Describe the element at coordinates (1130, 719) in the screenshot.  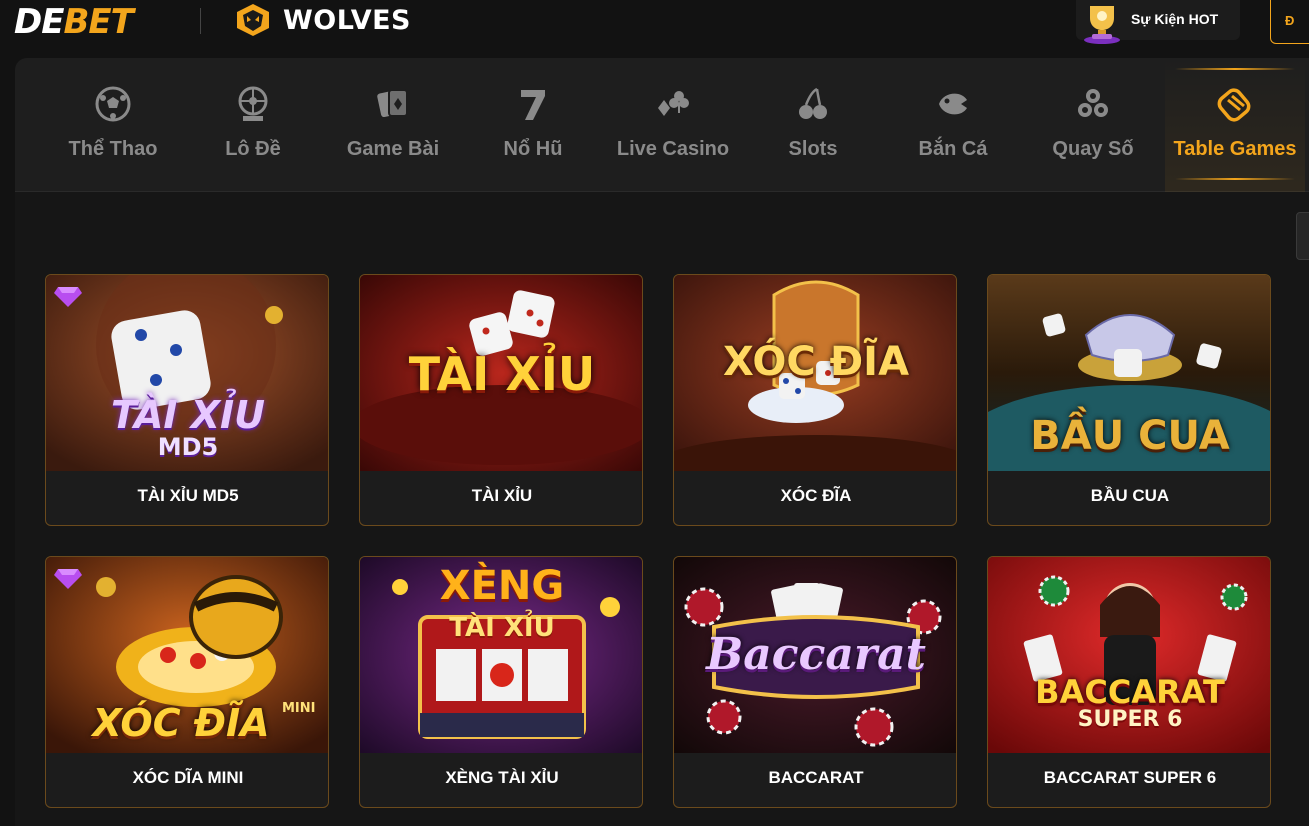
I see `game-art-subtext: SUPER 6` at that location.